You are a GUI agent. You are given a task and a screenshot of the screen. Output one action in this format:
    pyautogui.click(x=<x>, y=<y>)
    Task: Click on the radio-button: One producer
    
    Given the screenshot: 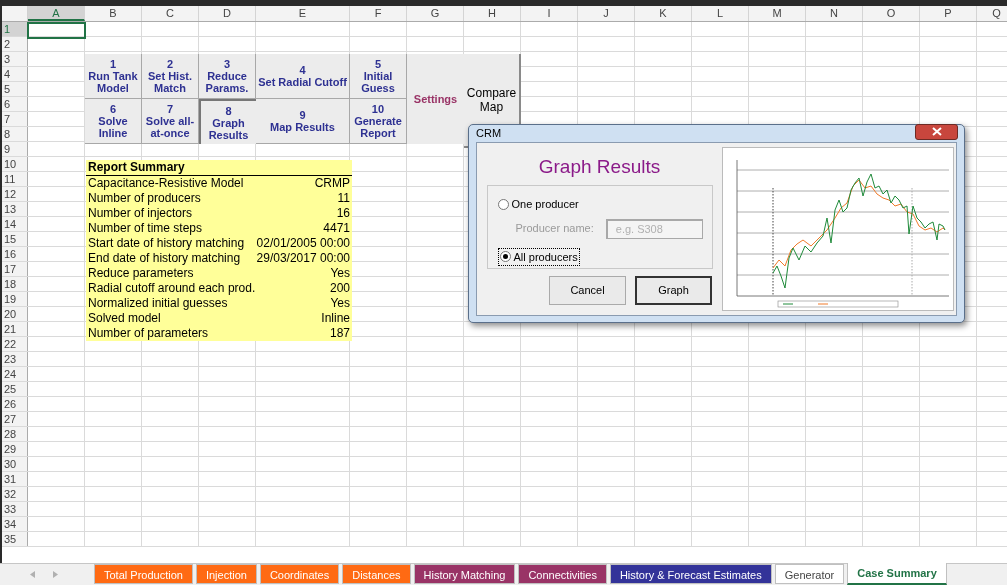 What is the action you would take?
    pyautogui.click(x=538, y=204)
    